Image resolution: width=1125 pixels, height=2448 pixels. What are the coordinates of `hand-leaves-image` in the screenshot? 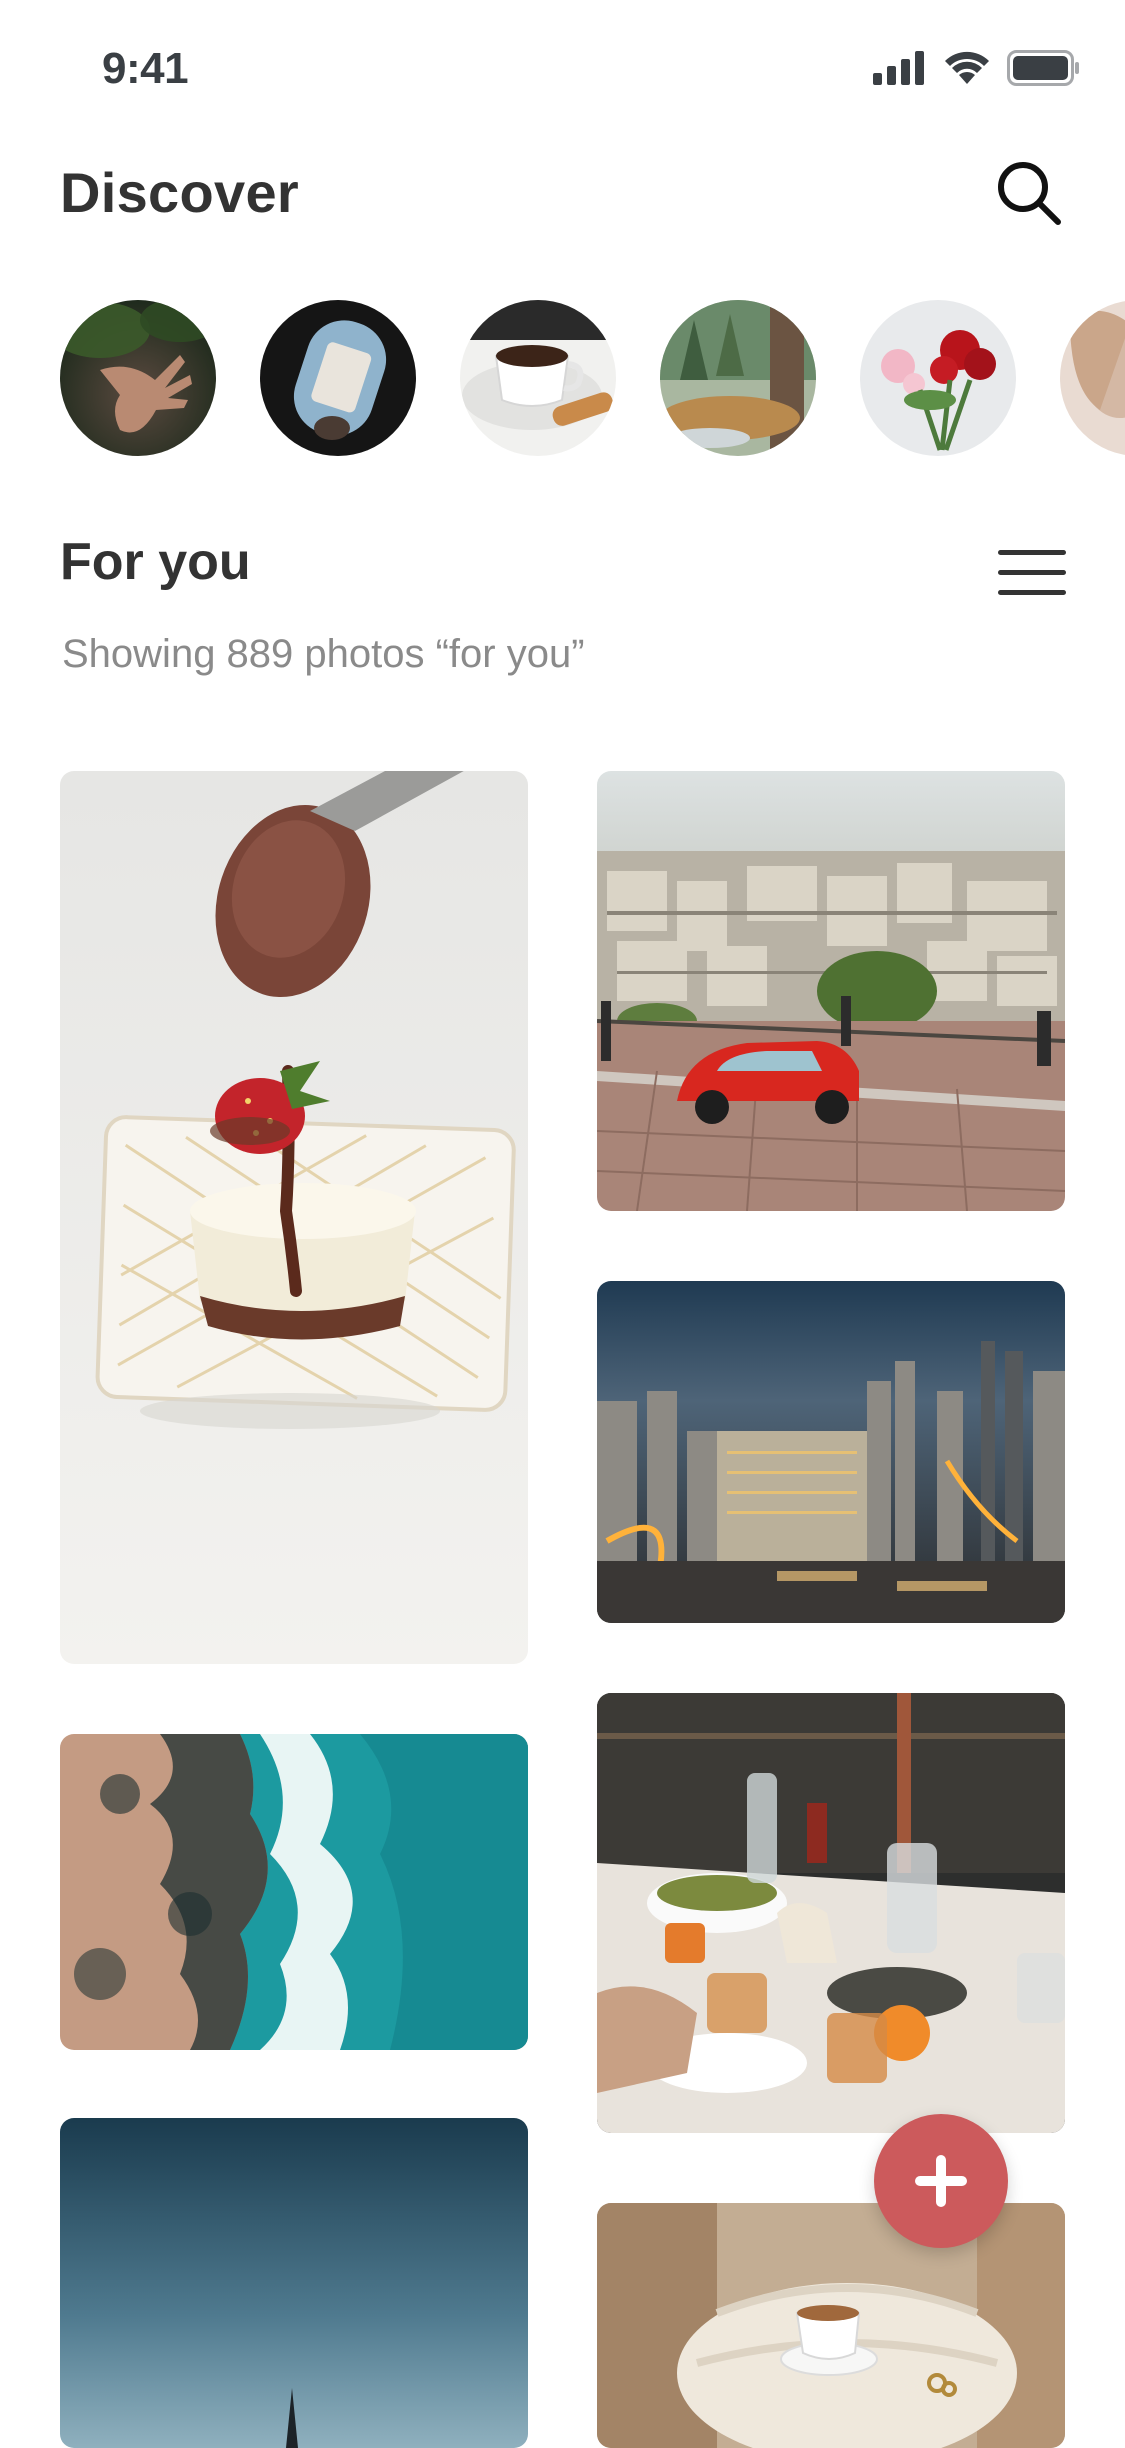 It's located at (138, 378).